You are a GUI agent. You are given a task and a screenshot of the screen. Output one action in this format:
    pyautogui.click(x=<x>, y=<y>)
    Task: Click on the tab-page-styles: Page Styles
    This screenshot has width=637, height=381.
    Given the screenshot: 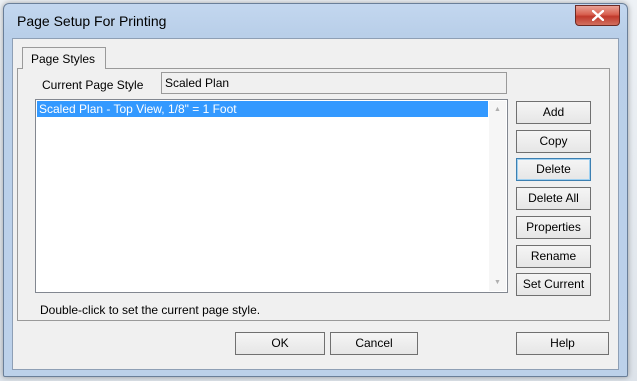 What is the action you would take?
    pyautogui.click(x=64, y=58)
    